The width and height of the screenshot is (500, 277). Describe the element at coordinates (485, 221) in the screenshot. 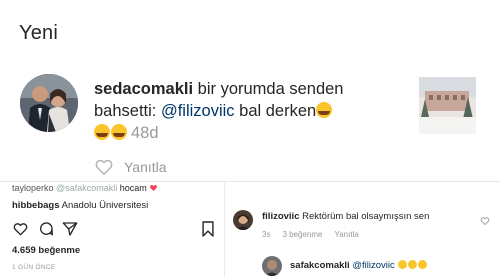

I see `comment-like-icon` at that location.